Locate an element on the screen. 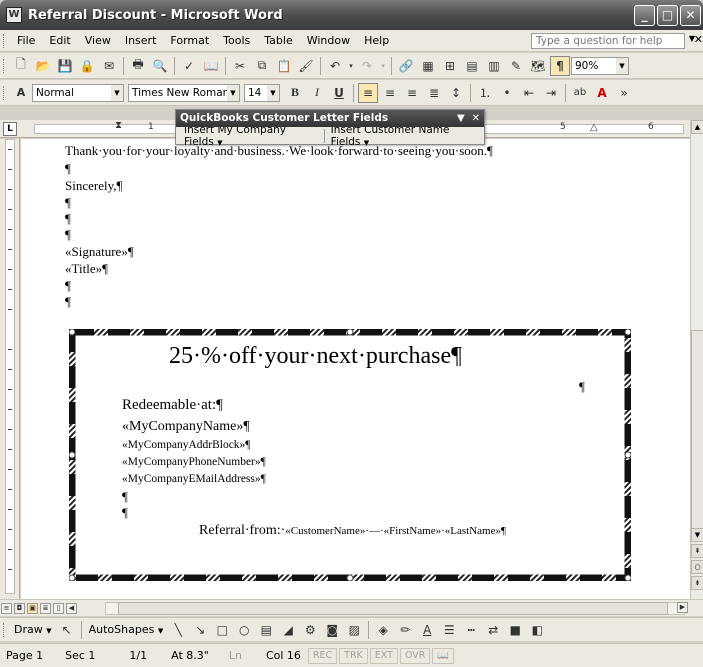 The width and height of the screenshot is (703, 667). previous-page-icon: ⇞ is located at coordinates (697, 551).